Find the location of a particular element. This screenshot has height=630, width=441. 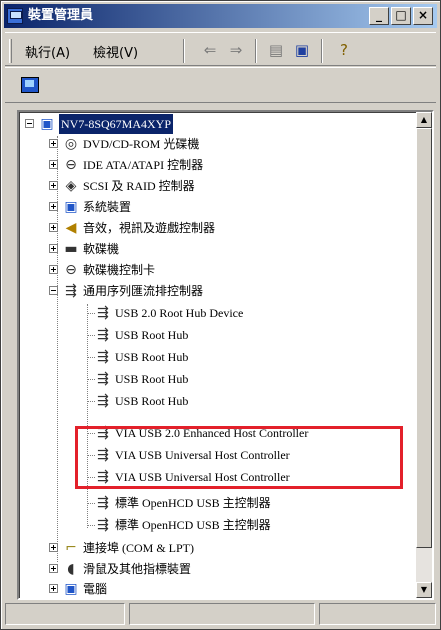

action-toolbar is located at coordinates (220, 85).